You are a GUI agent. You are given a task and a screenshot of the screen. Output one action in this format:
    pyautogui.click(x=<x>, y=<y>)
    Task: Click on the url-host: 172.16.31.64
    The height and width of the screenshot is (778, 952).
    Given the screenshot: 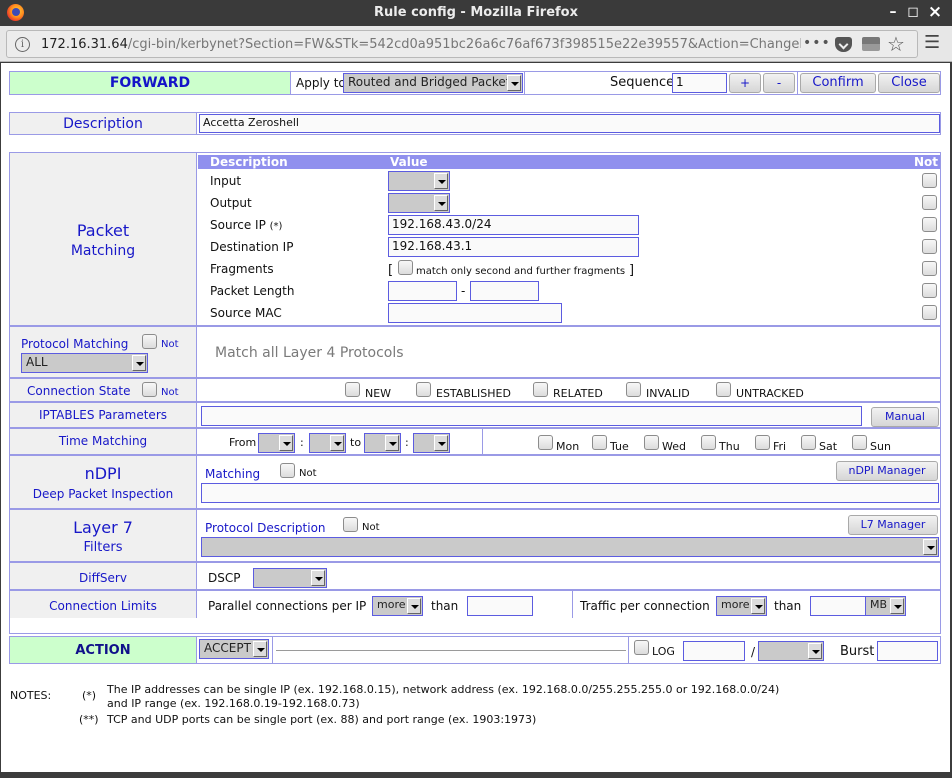 What is the action you would take?
    pyautogui.click(x=84, y=44)
    